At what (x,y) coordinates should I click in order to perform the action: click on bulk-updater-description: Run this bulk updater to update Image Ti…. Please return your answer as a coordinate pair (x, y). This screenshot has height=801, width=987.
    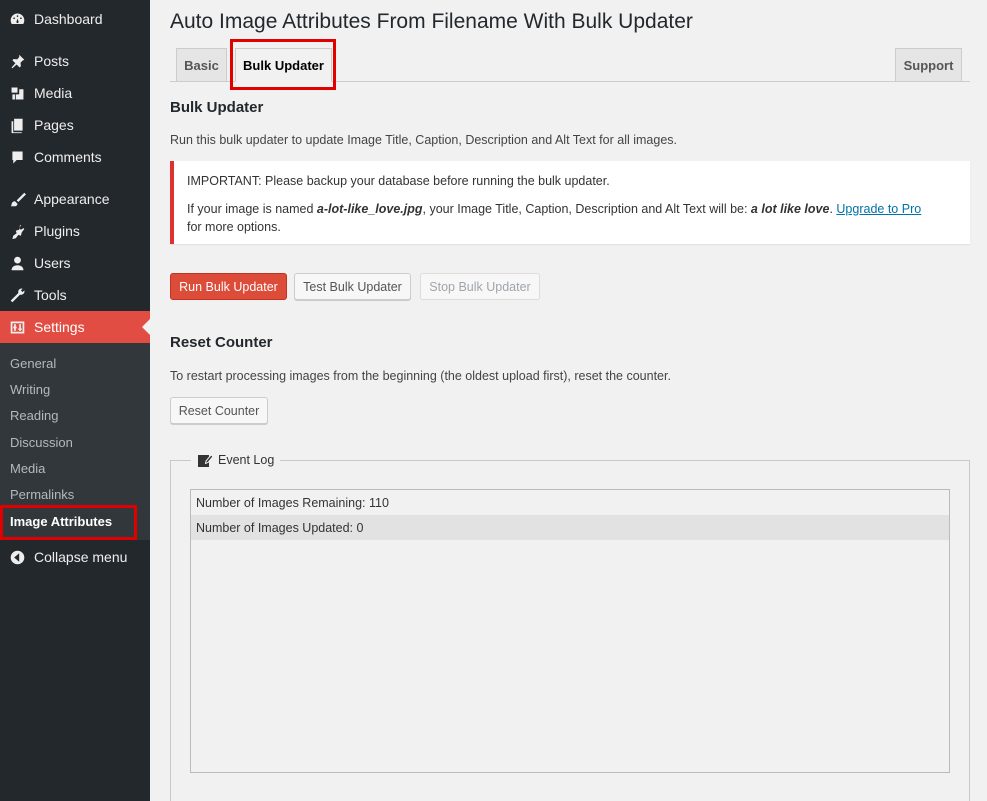
    Looking at the image, I should click on (423, 140).